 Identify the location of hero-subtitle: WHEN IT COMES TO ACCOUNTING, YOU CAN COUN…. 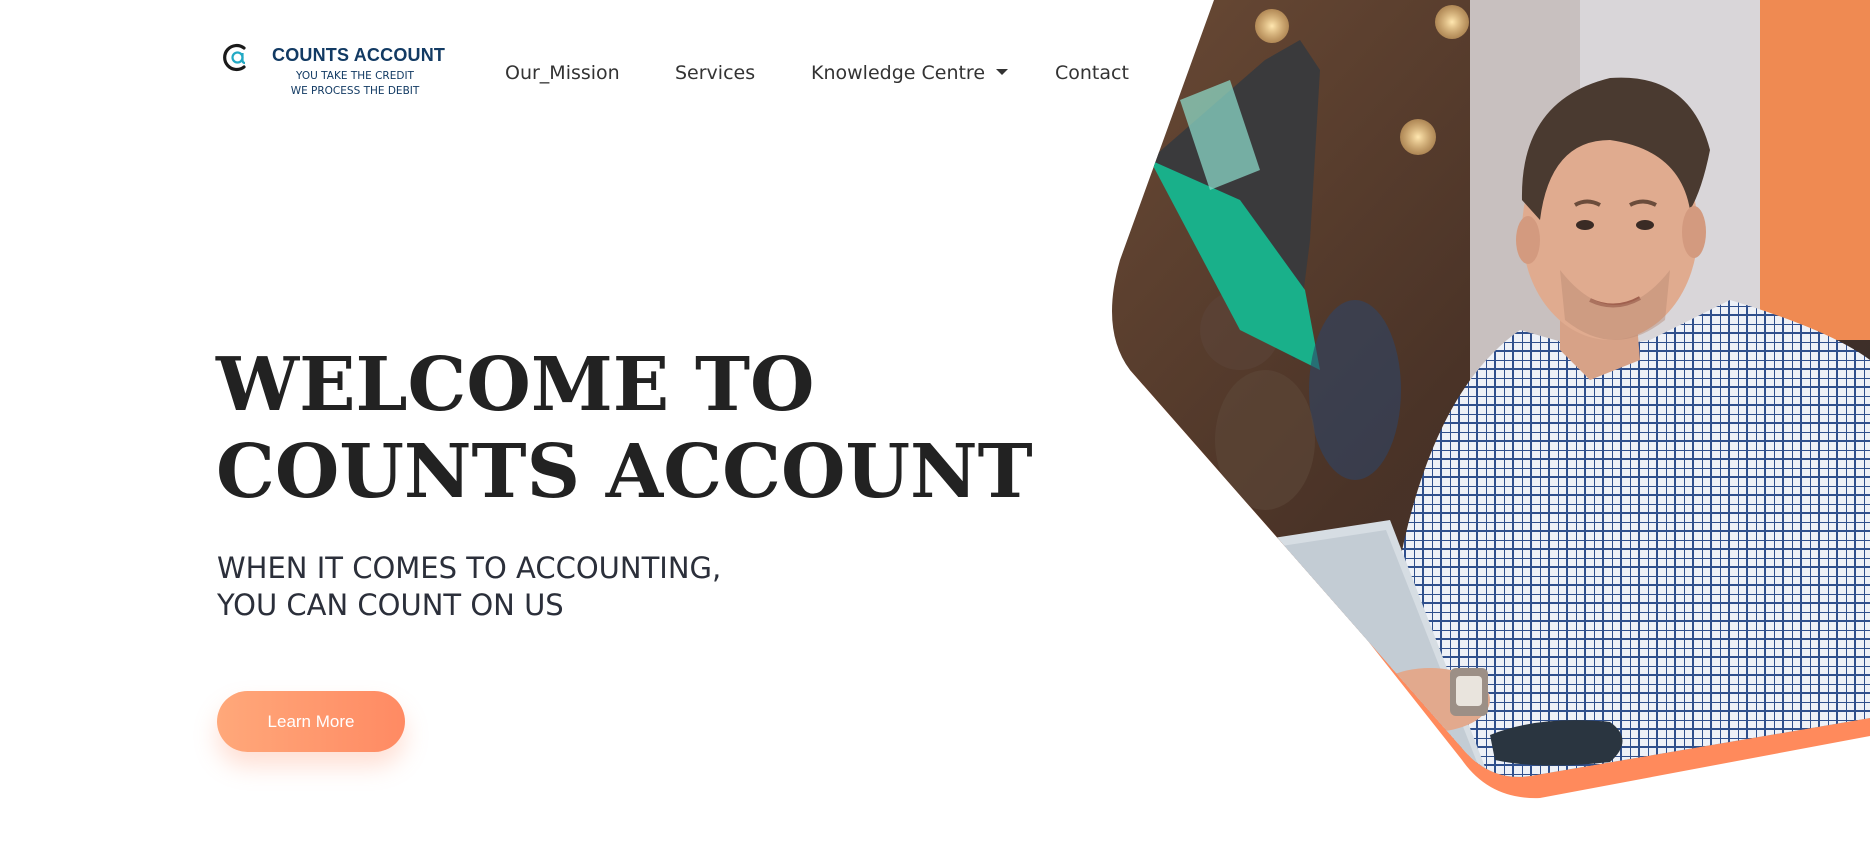
(469, 587).